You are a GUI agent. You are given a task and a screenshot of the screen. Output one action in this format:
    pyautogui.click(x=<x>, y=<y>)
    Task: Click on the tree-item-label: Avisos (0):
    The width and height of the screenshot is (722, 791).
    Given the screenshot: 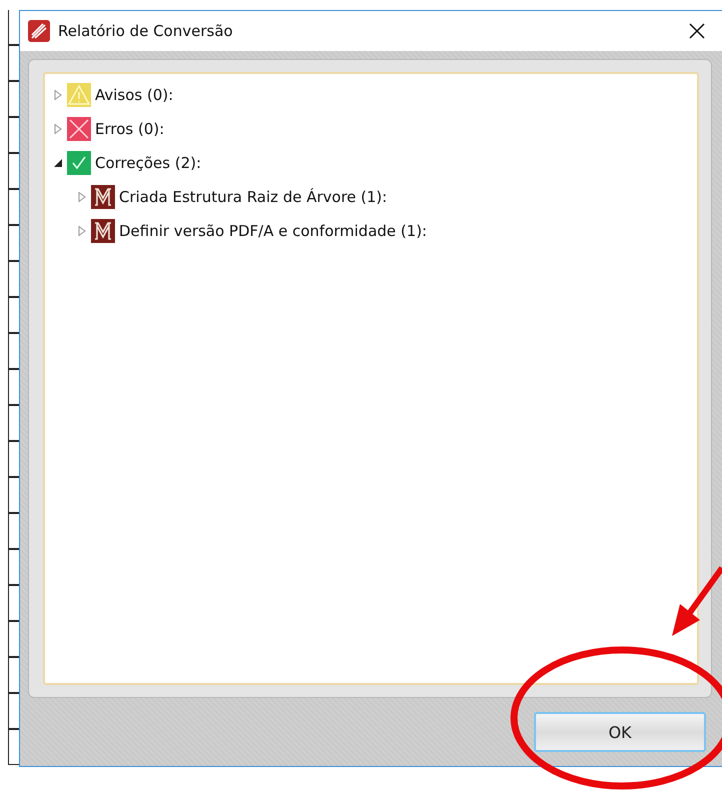 What is the action you would take?
    pyautogui.click(x=134, y=95)
    